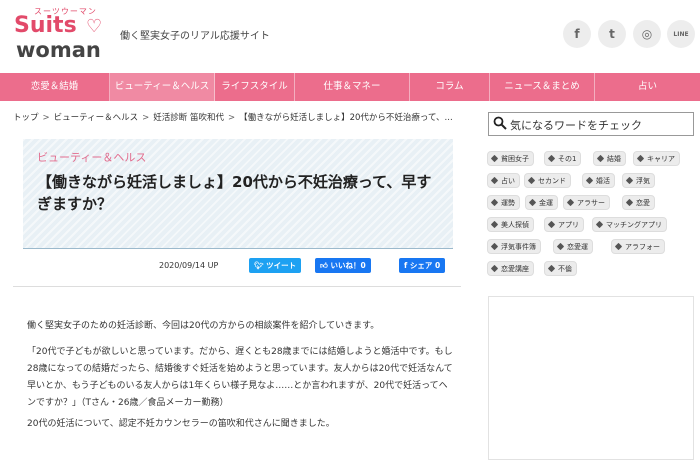 This screenshot has height=460, width=700. Describe the element at coordinates (643, 181) in the screenshot. I see `tag-label: 浮気` at that location.